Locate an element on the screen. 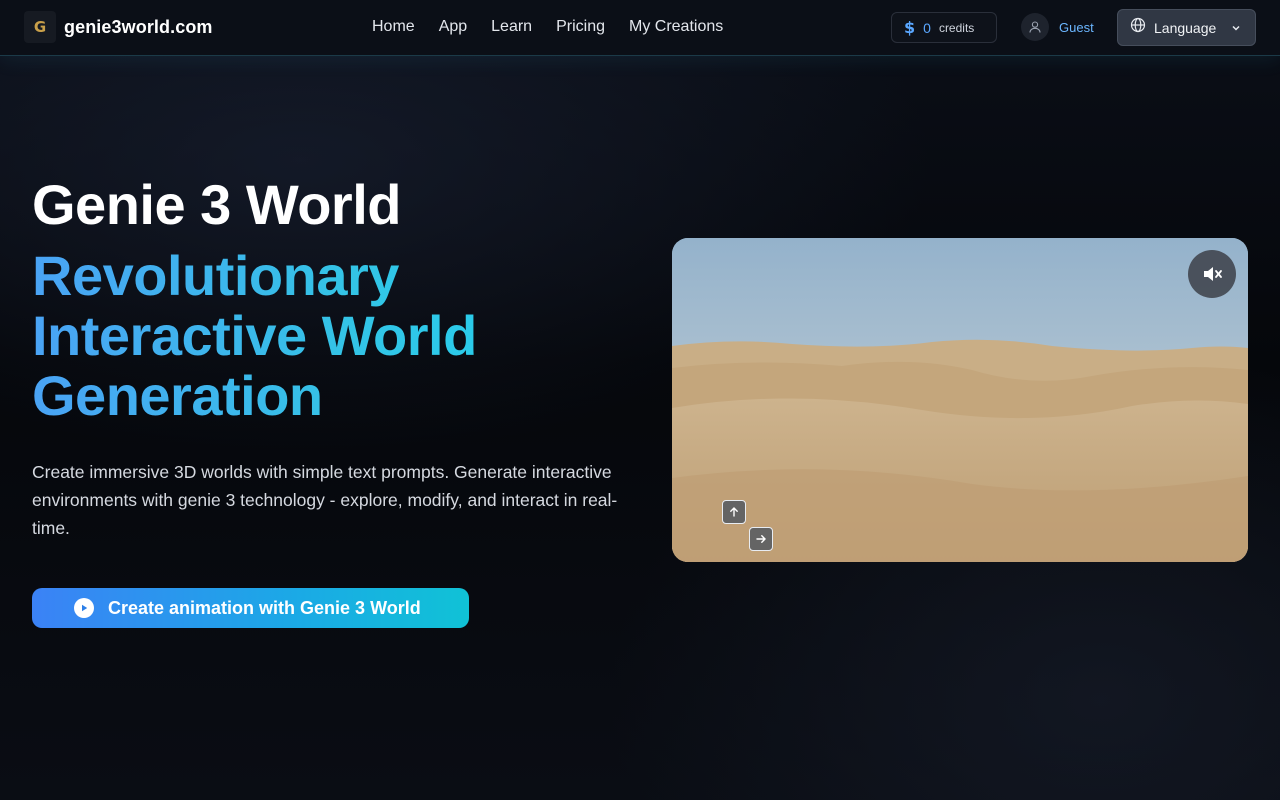 This screenshot has height=800, width=1280. site-logo: G is located at coordinates (40, 27).